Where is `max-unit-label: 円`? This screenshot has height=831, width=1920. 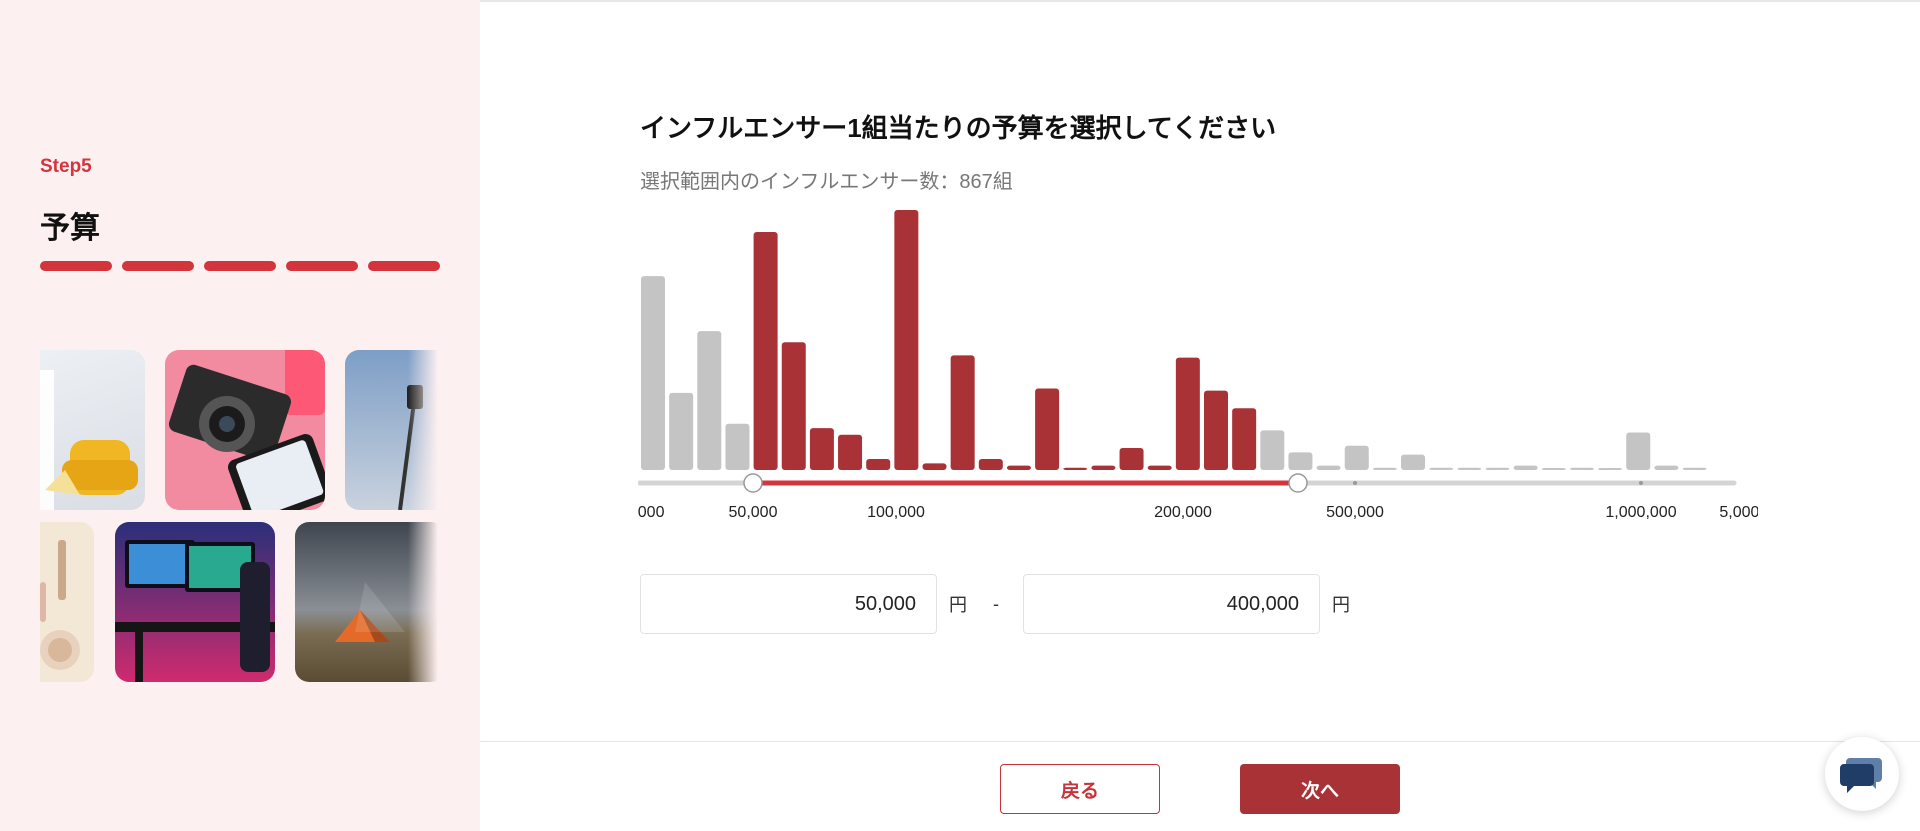 max-unit-label: 円 is located at coordinates (1341, 605).